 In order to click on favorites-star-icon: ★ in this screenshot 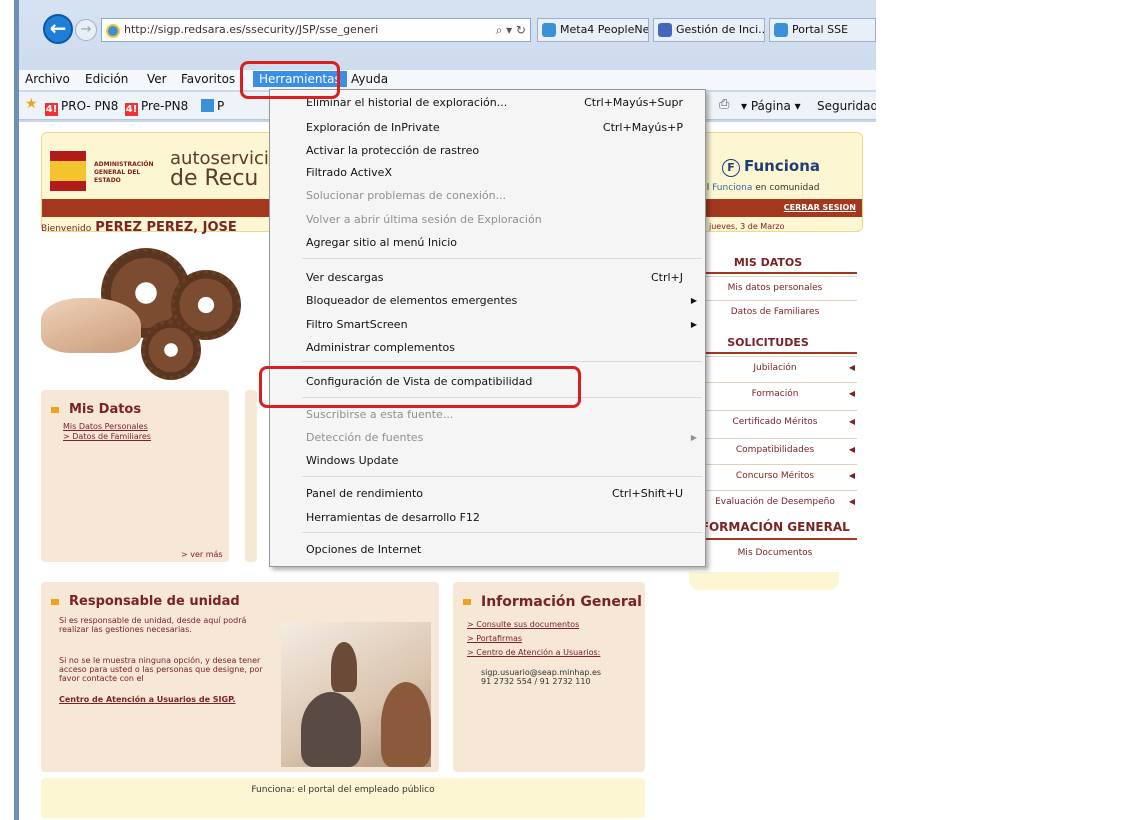, I will do `click(31, 104)`.